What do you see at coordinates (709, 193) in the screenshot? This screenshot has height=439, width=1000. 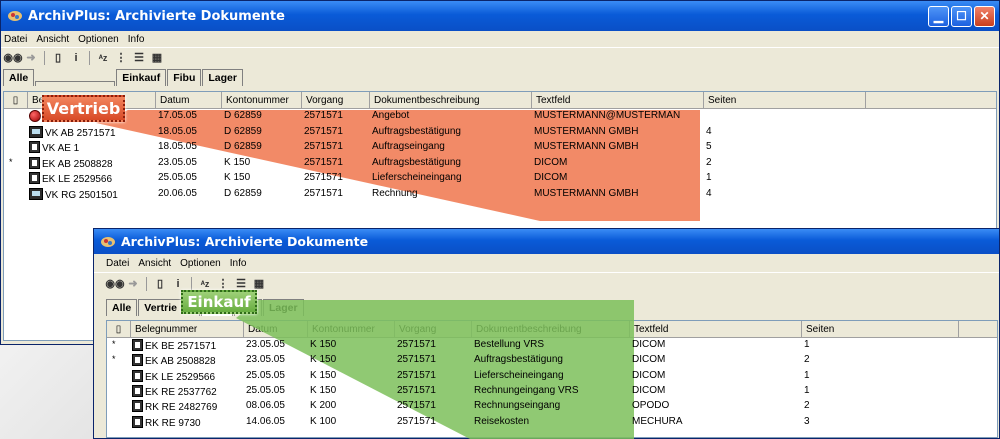 I see `cell-seiten: 4` at bounding box center [709, 193].